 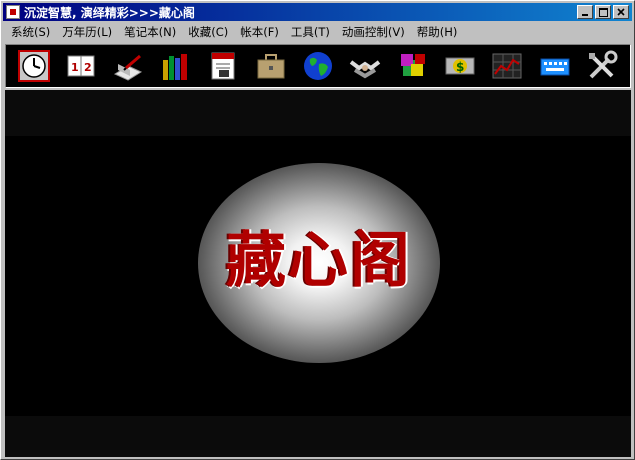 I want to click on books-icon, so click(x=174, y=67).